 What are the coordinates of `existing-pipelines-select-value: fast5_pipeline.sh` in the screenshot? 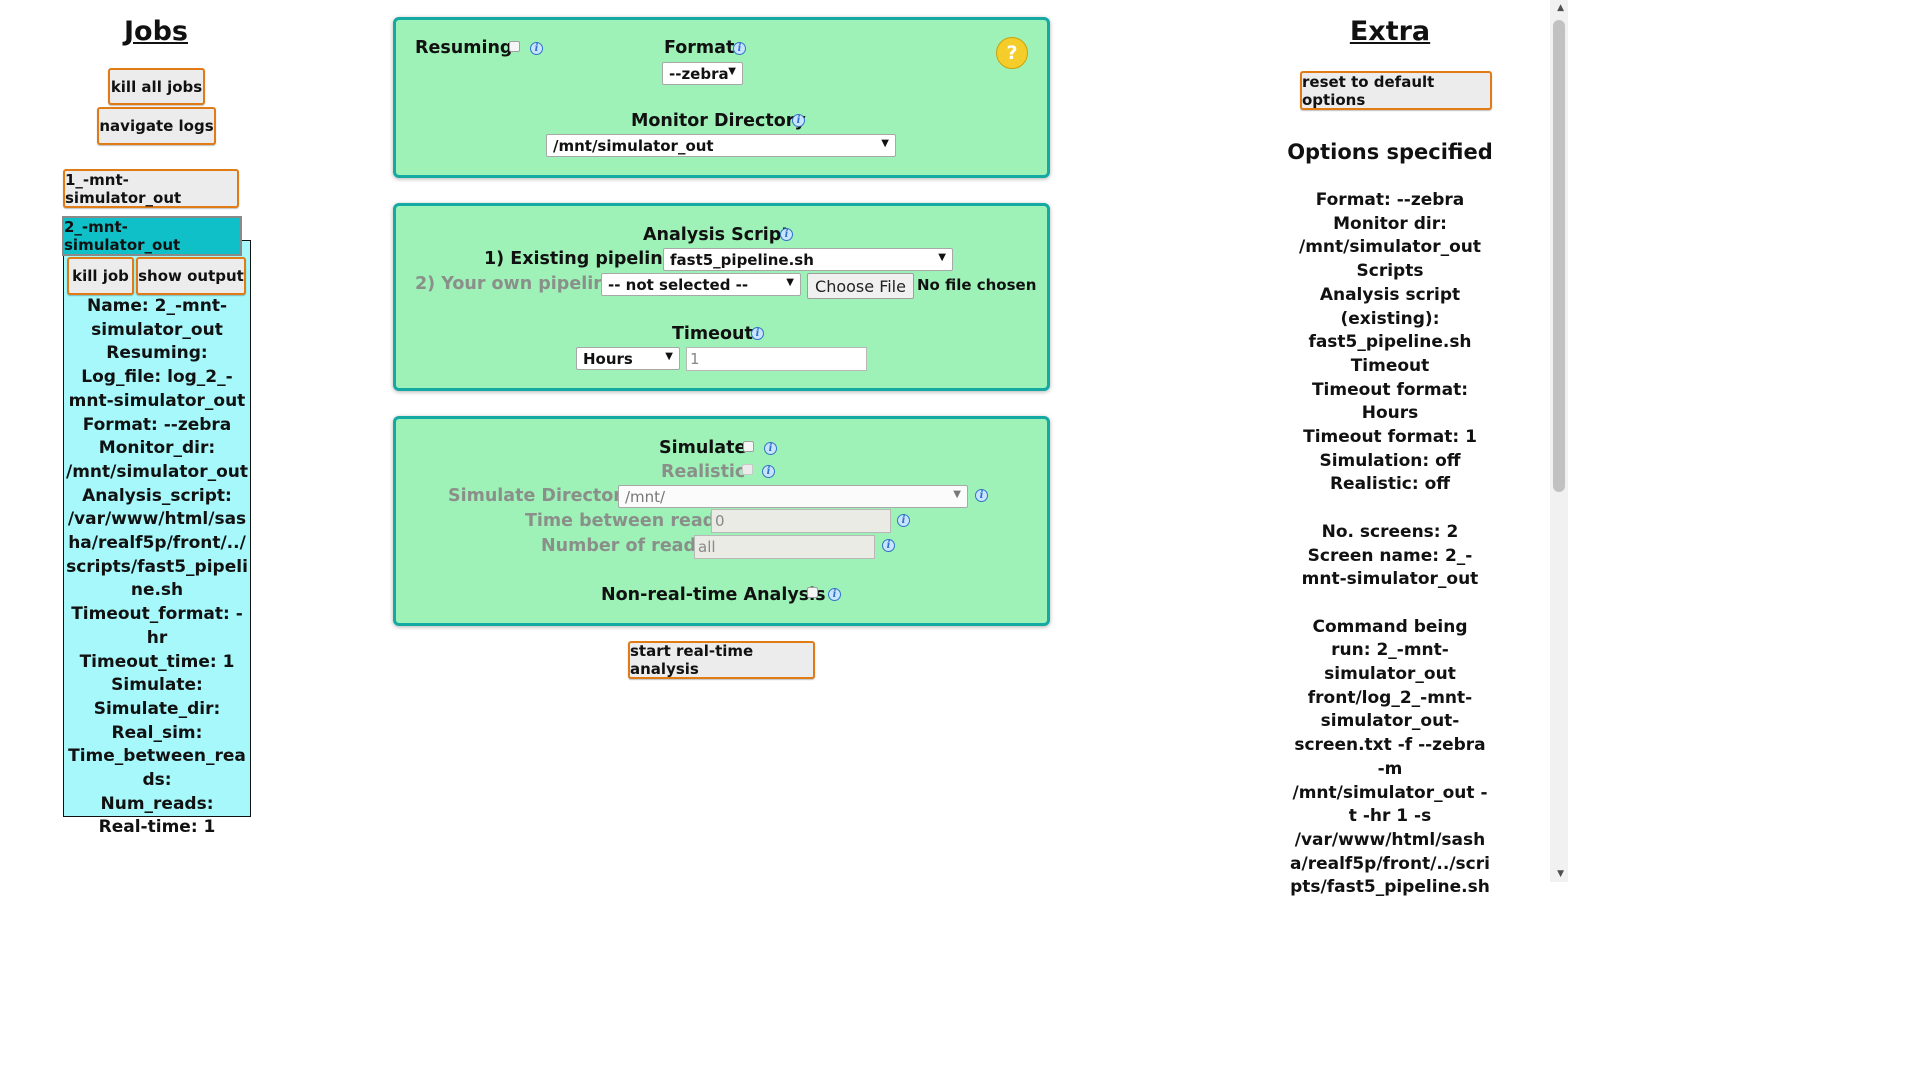 It's located at (742, 259).